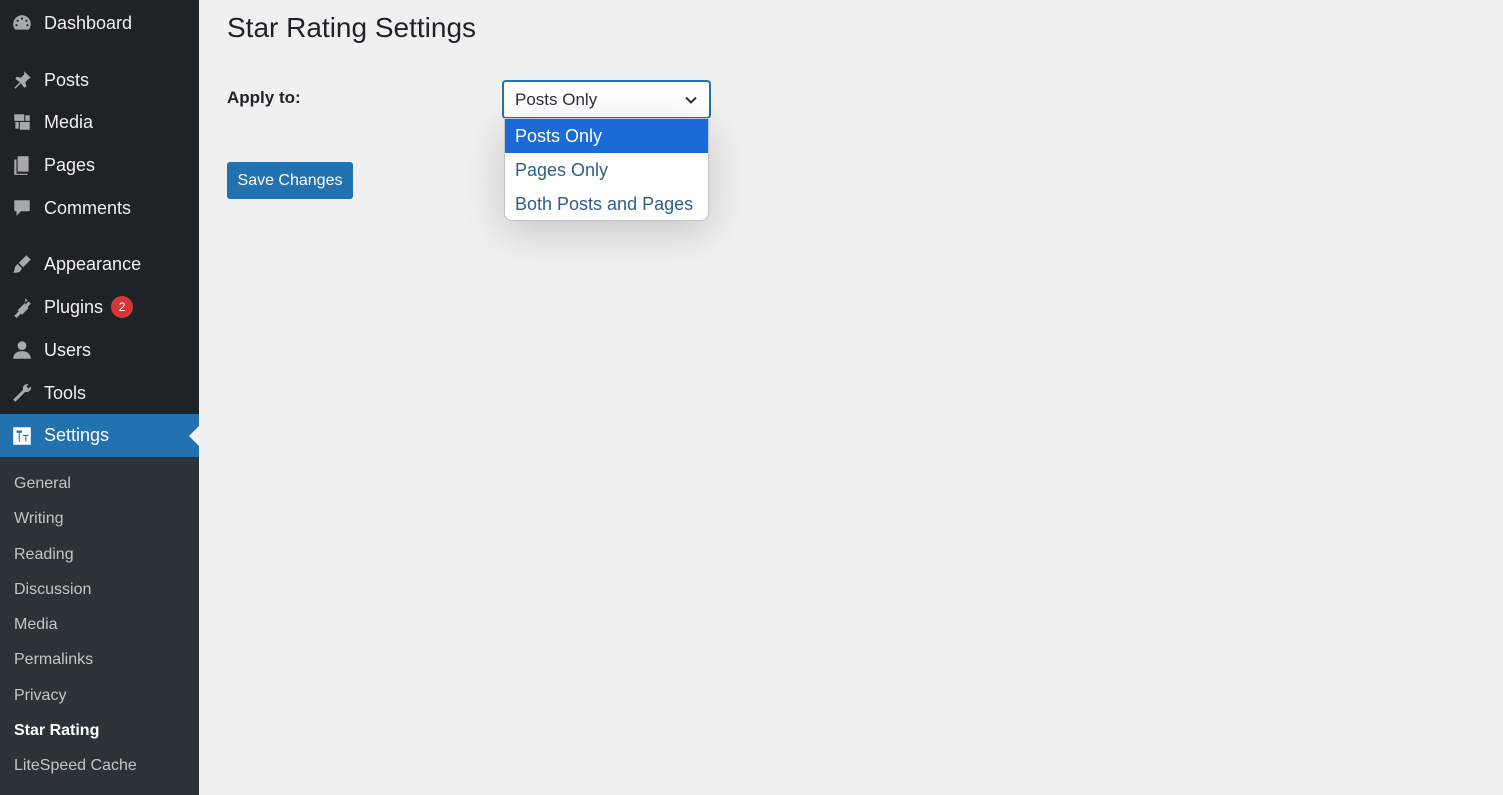 The image size is (1503, 795). I want to click on plug-icon, so click(22, 307).